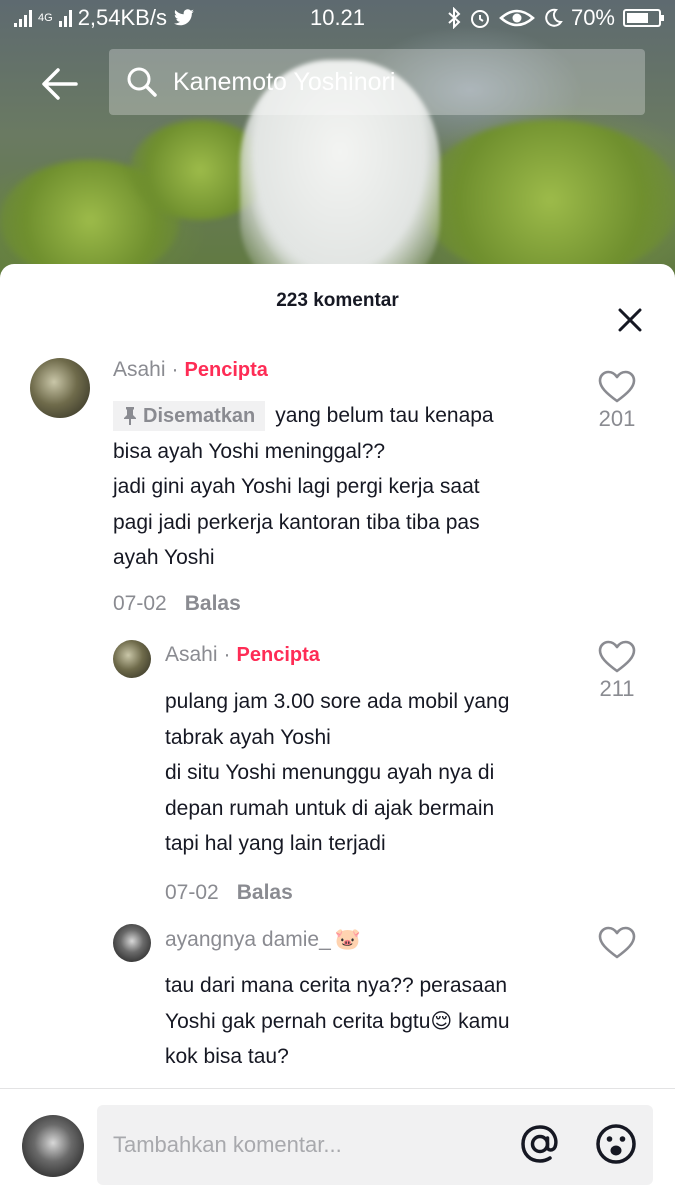 The height and width of the screenshot is (1200, 675). Describe the element at coordinates (122, 17) in the screenshot. I see `network-speed: 2,54KB/s` at that location.